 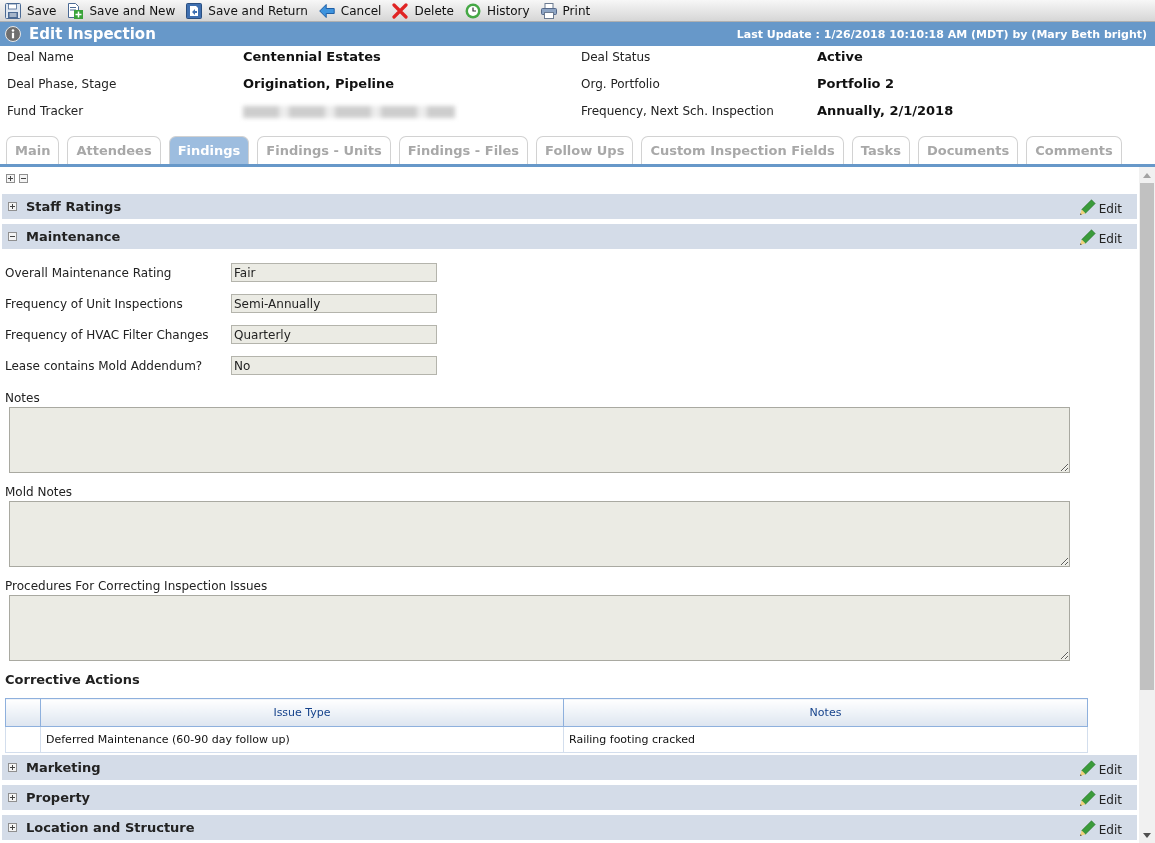 I want to click on input-field: Fair, so click(x=334, y=272).